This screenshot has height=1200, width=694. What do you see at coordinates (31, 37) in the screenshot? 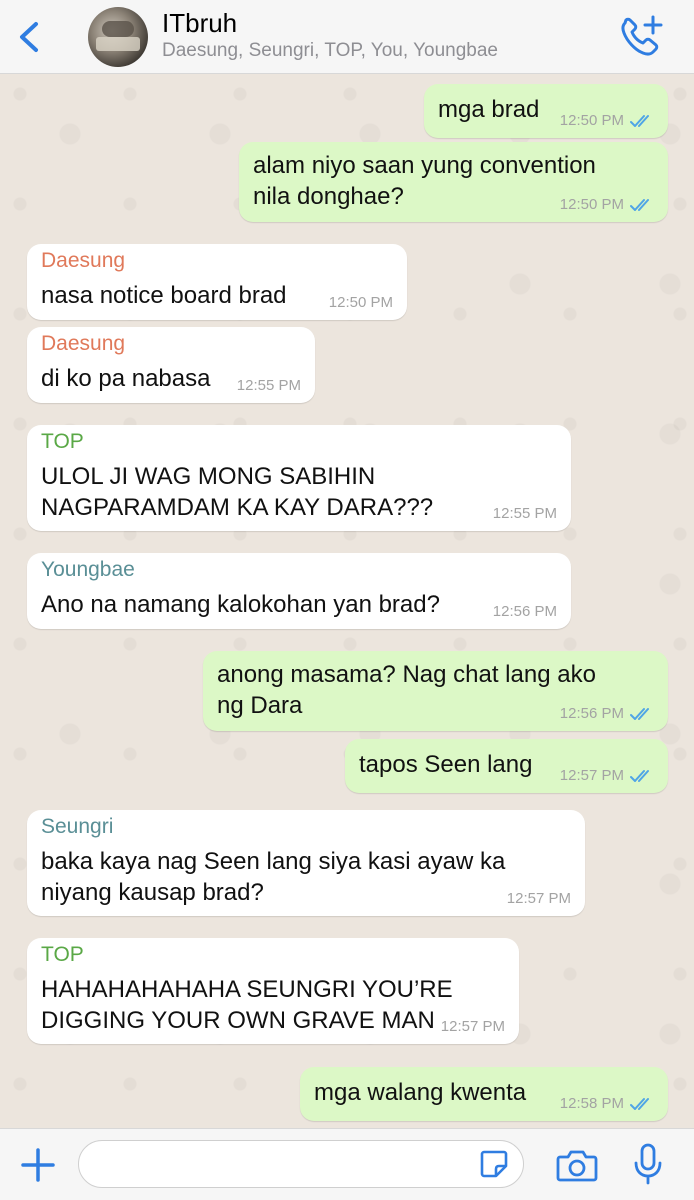
I see `back-chevron-icon` at bounding box center [31, 37].